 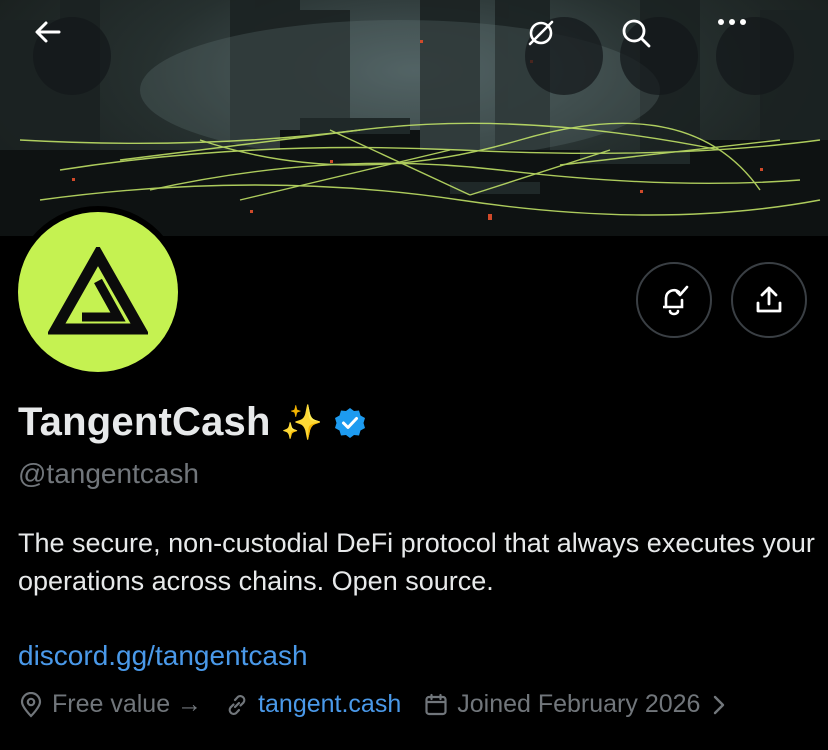 What do you see at coordinates (579, 704) in the screenshot?
I see `joined-text: Joined February 2026` at bounding box center [579, 704].